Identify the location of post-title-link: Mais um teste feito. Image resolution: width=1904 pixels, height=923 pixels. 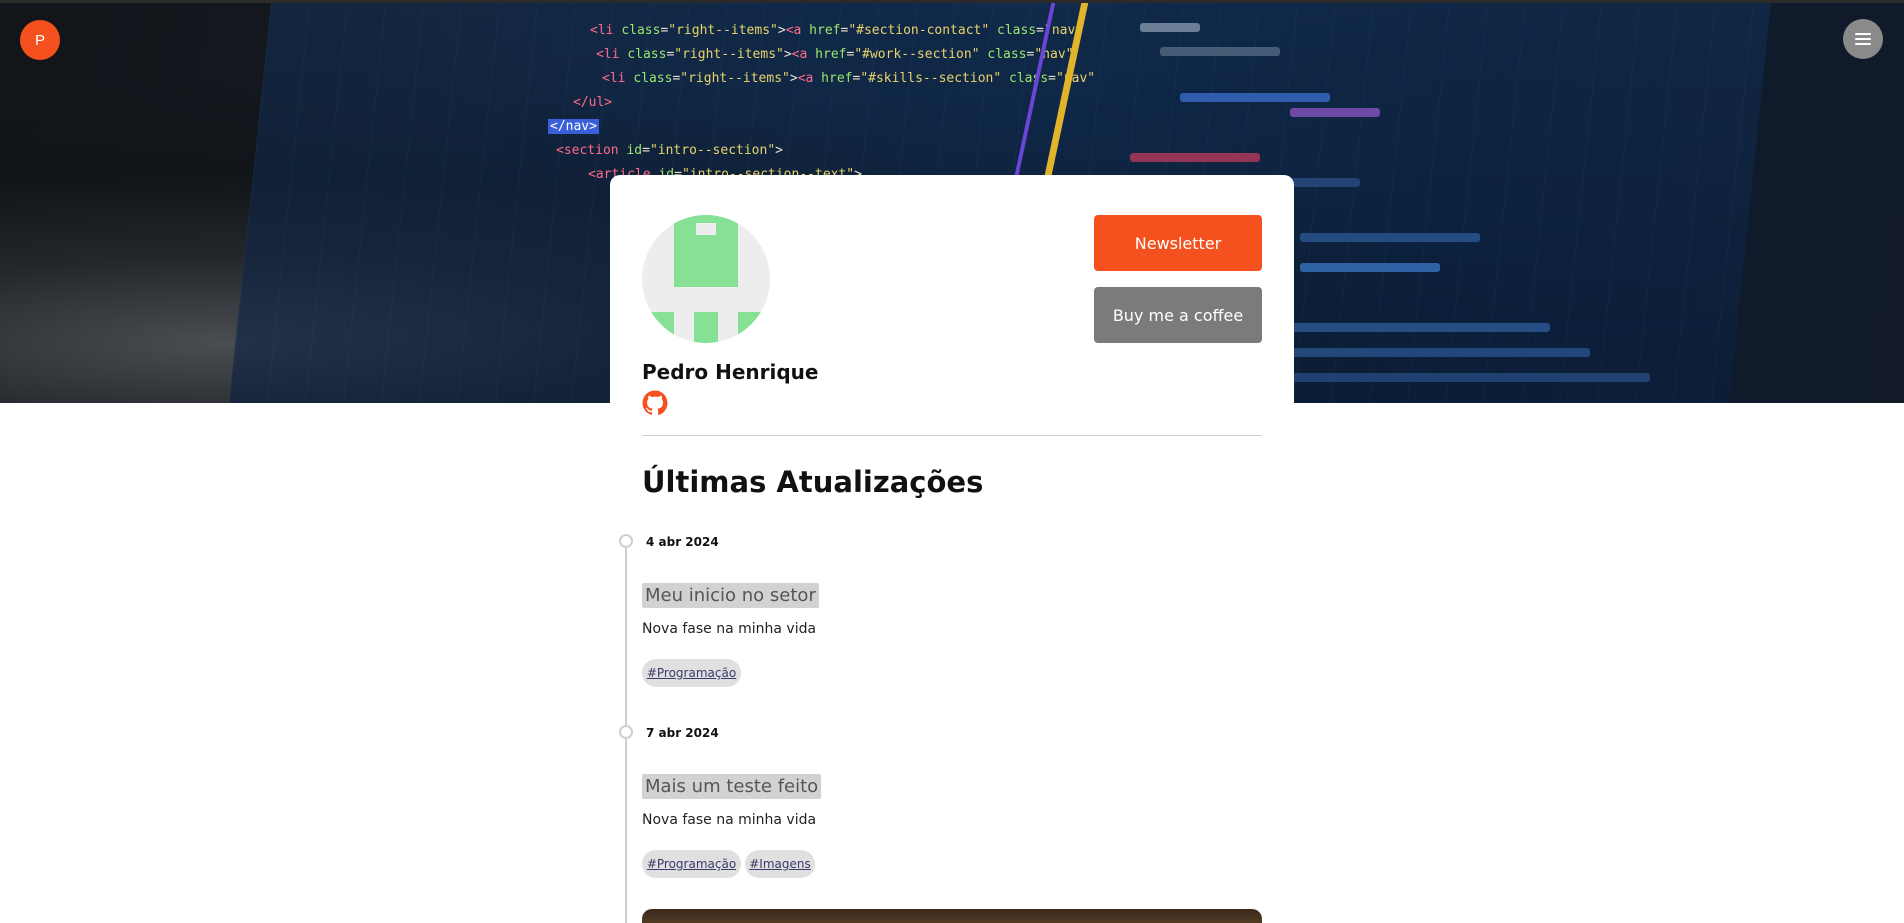
(732, 786).